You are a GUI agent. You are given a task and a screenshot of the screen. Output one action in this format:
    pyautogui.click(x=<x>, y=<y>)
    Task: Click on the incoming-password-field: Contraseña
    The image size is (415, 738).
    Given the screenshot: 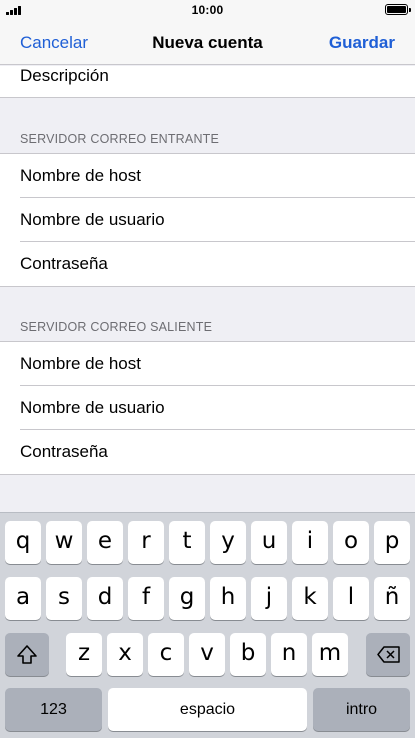 What is the action you would take?
    pyautogui.click(x=207, y=264)
    